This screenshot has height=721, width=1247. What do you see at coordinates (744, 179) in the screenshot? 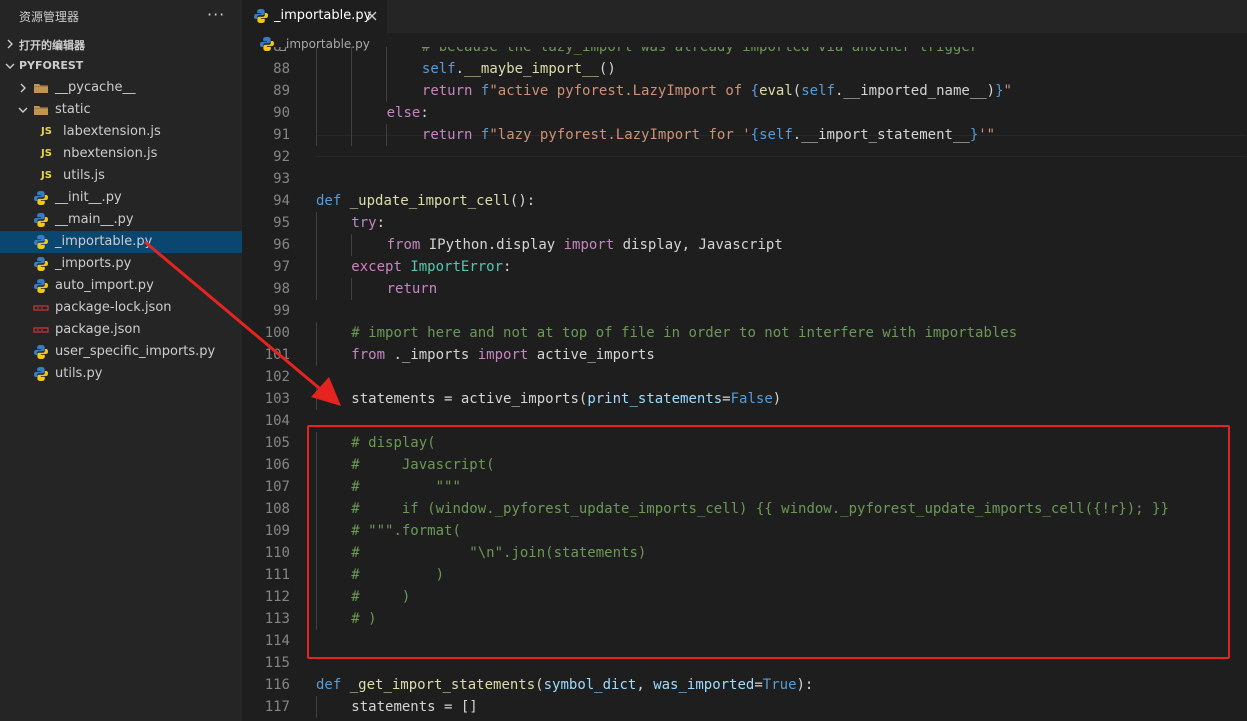
I see `code-line: 93` at bounding box center [744, 179].